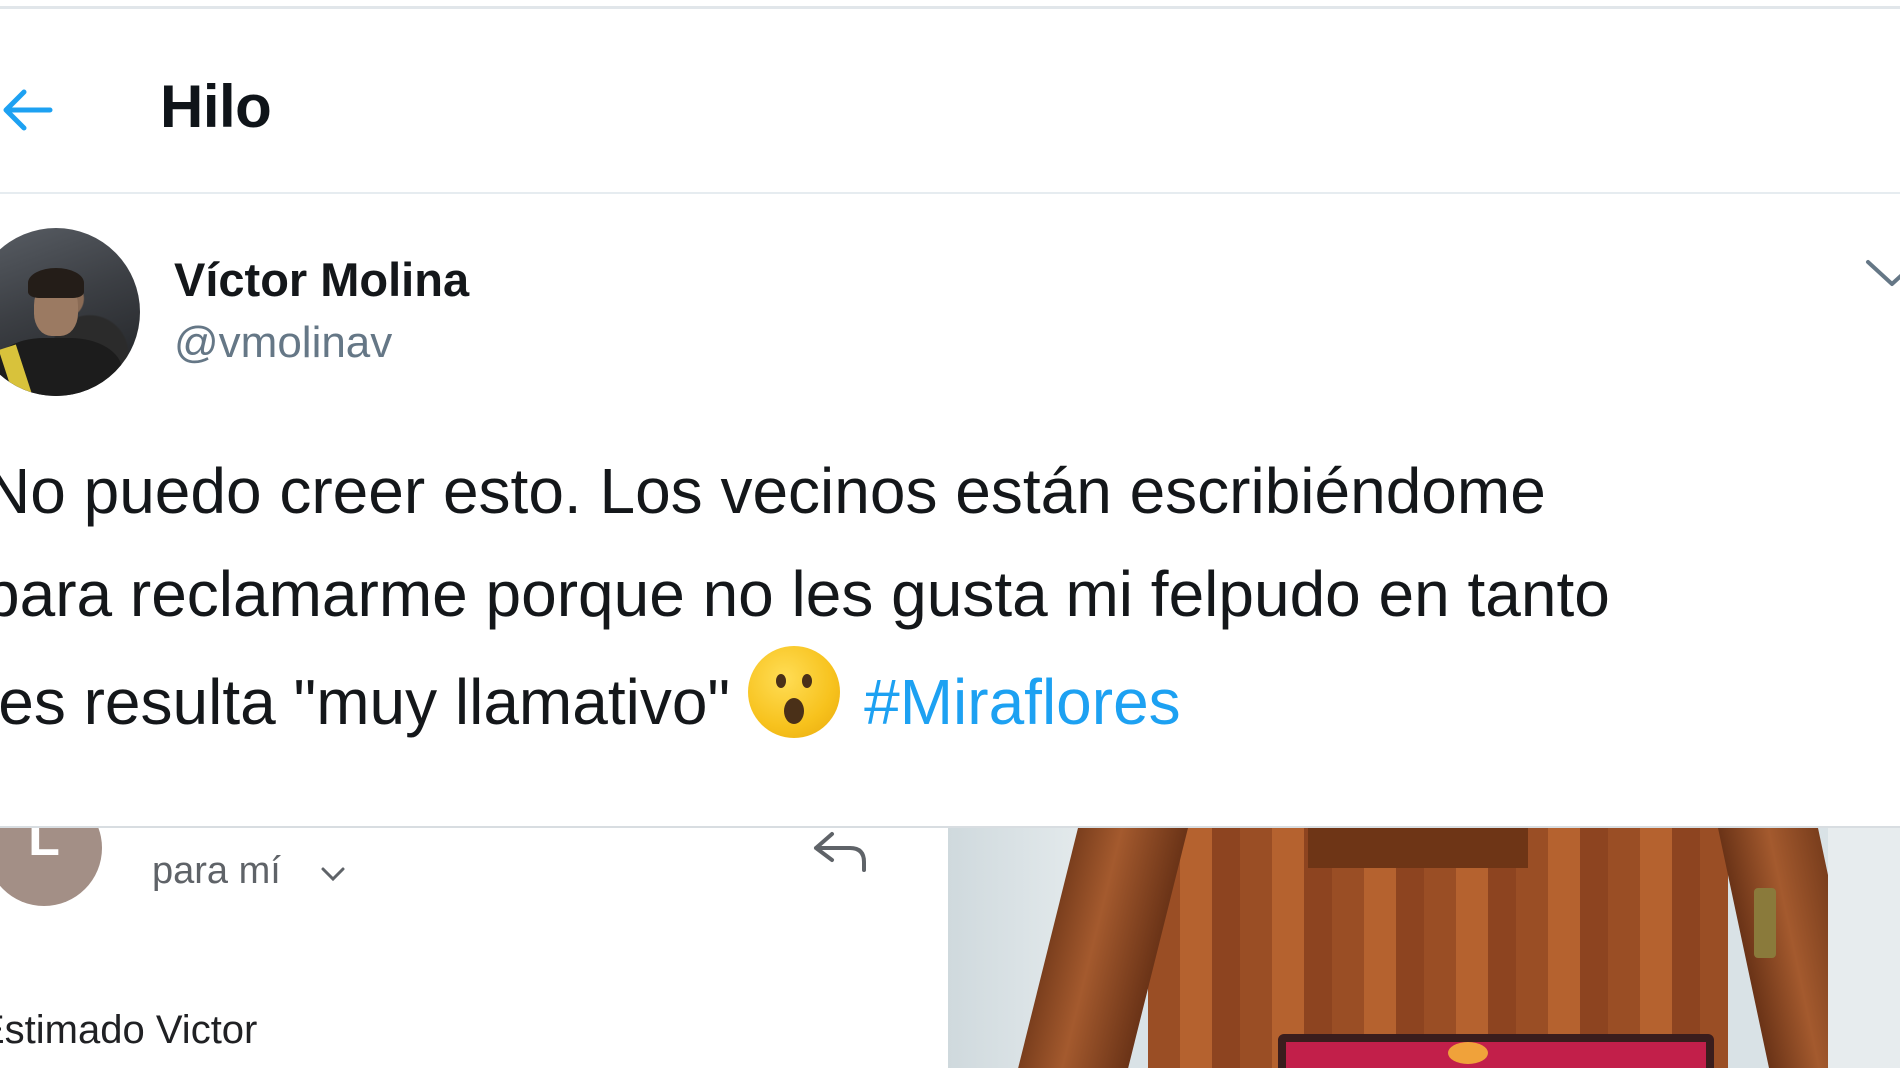  I want to click on tweet-menu-button, so click(1881, 272).